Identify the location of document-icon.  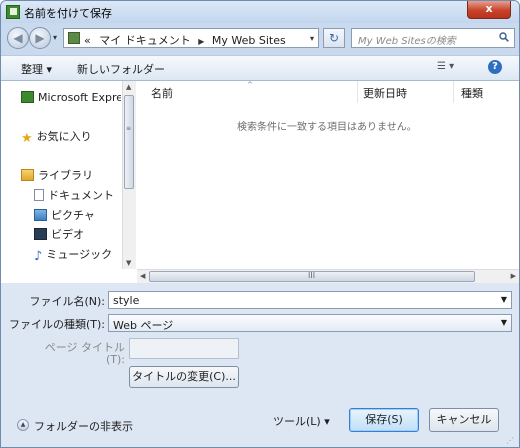
(39, 195).